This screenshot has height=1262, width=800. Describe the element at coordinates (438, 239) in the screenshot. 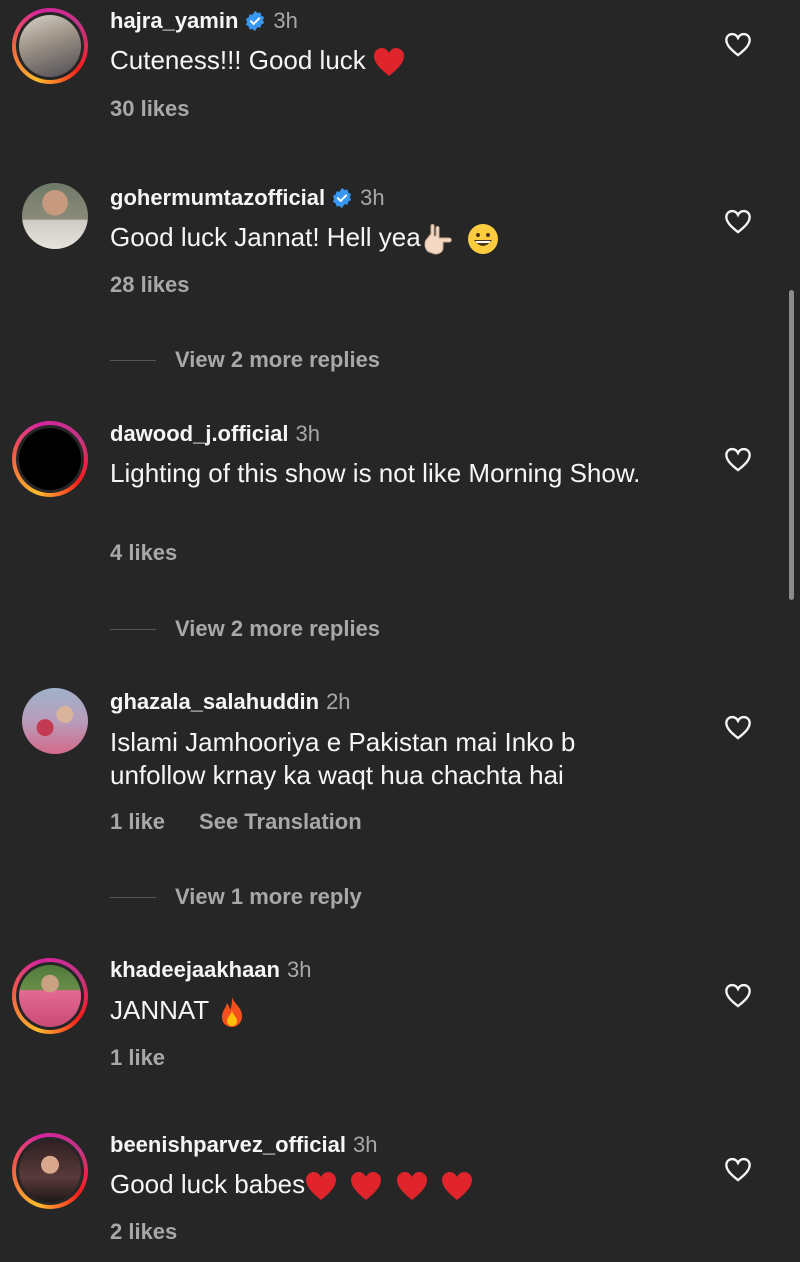

I see `rock-on-hand-emoji-icon` at that location.